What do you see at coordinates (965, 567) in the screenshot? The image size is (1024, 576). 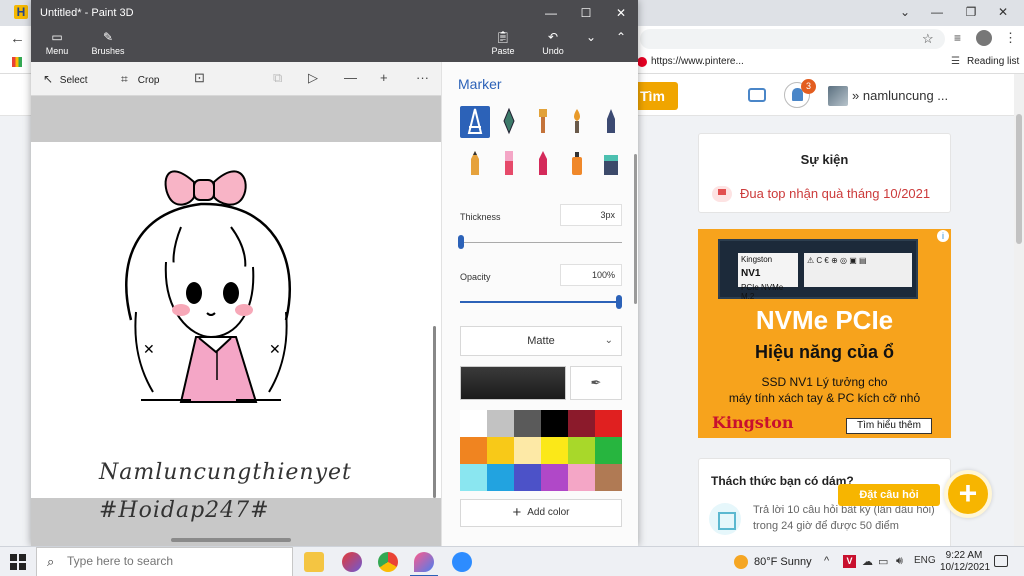 I see `clock-date: 10/12/2021` at bounding box center [965, 567].